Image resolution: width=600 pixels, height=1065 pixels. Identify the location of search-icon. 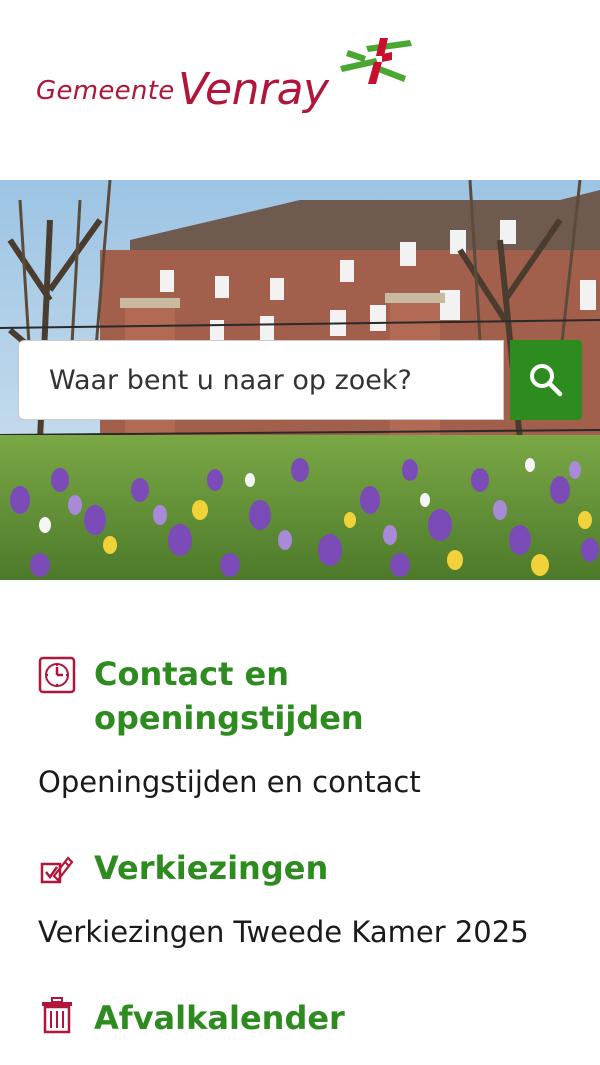
(546, 380).